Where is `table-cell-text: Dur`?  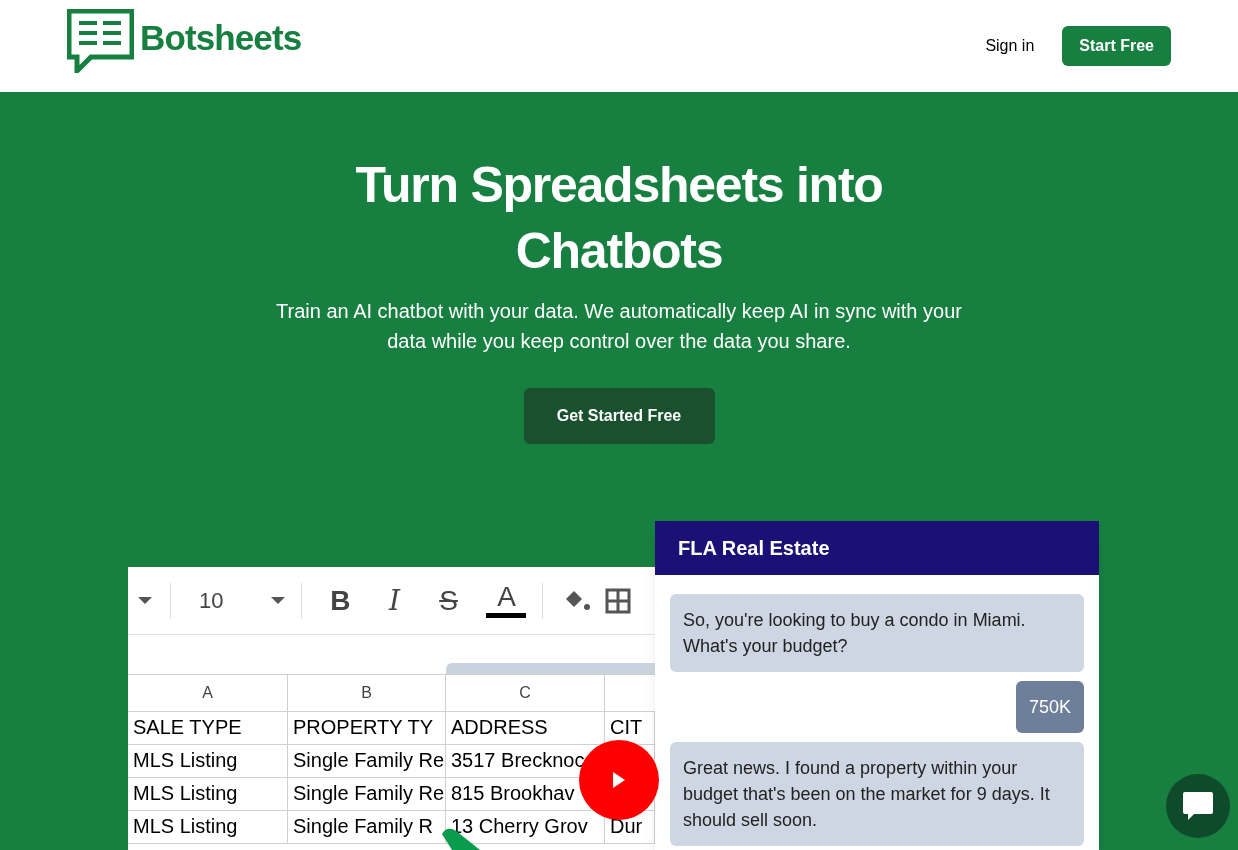 table-cell-text: Dur is located at coordinates (626, 826).